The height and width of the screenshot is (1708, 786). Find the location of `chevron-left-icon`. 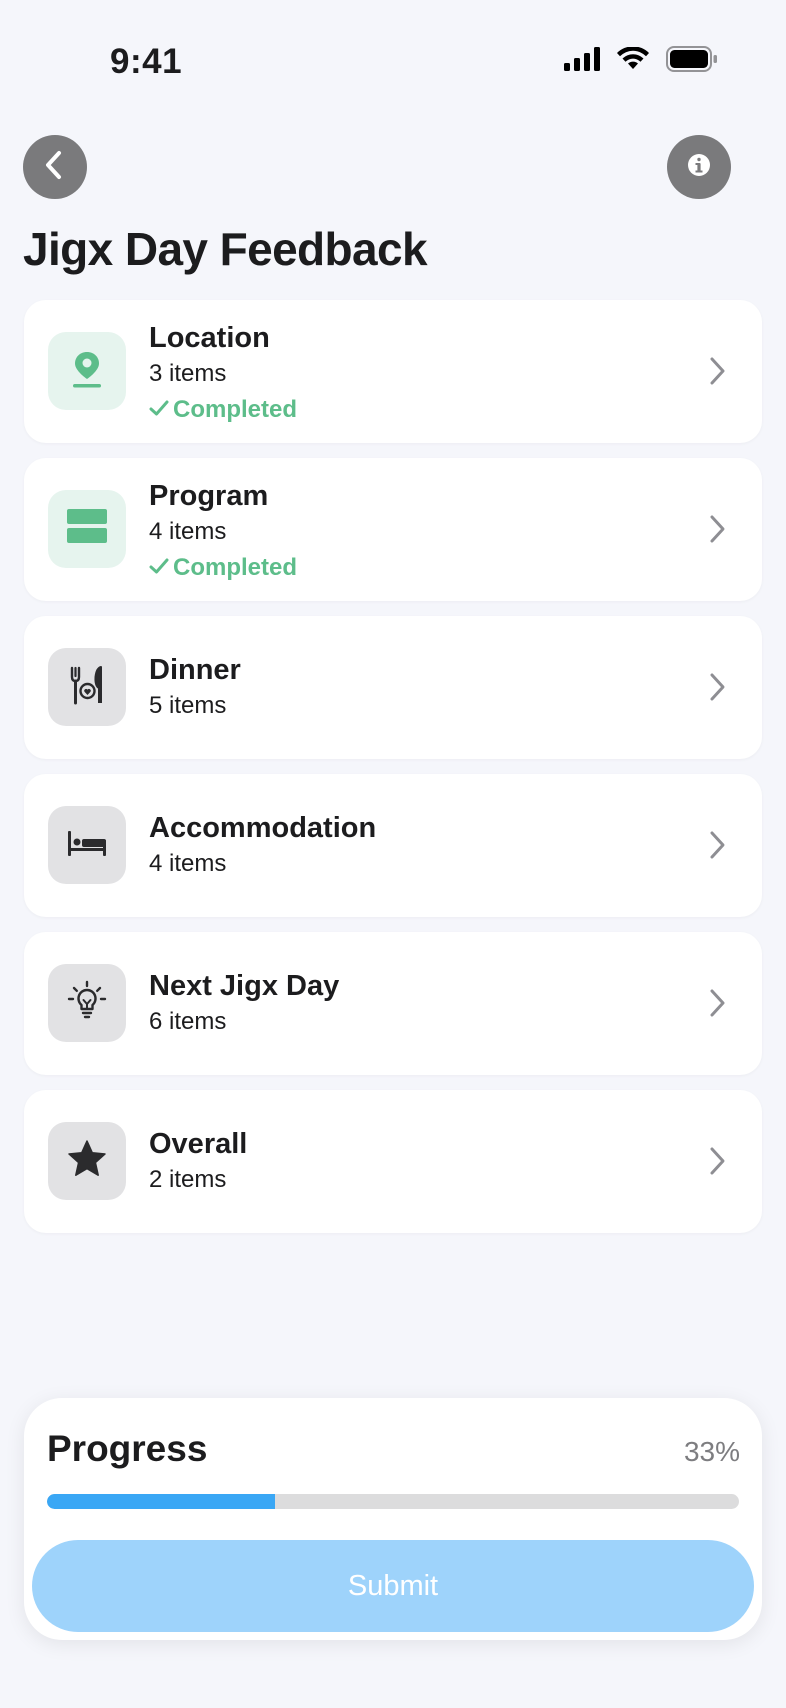

chevron-left-icon is located at coordinates (55, 167).